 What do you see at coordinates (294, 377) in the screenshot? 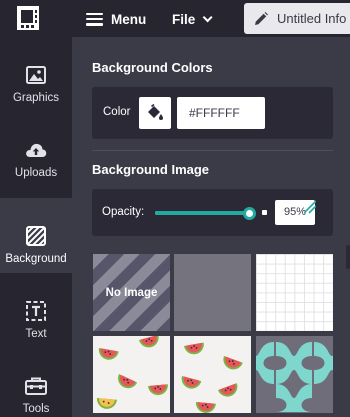
I see `lattice-pattern` at bounding box center [294, 377].